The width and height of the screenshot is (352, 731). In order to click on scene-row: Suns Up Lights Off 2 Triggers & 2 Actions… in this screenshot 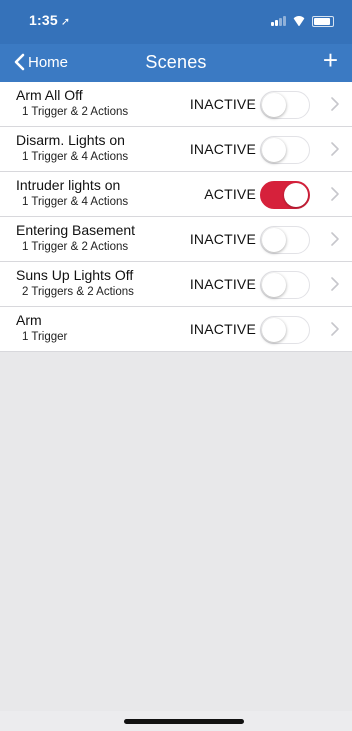, I will do `click(176, 284)`.